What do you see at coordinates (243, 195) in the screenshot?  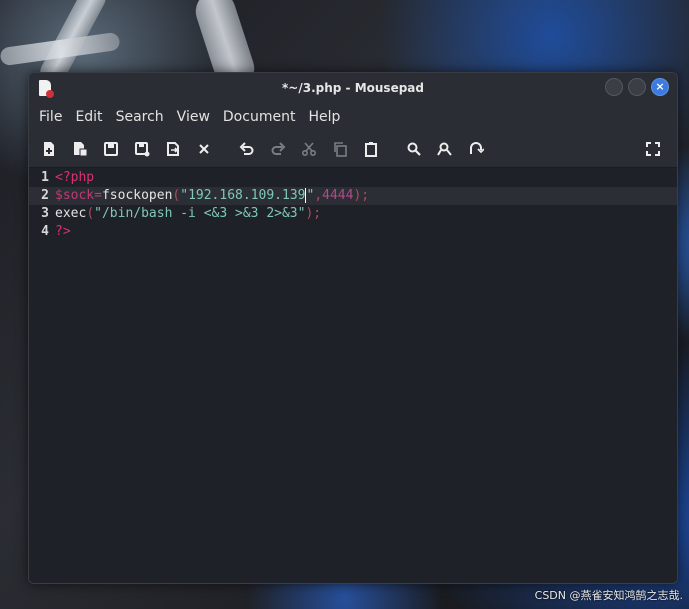 I see `code-token: "192.168.109.139` at bounding box center [243, 195].